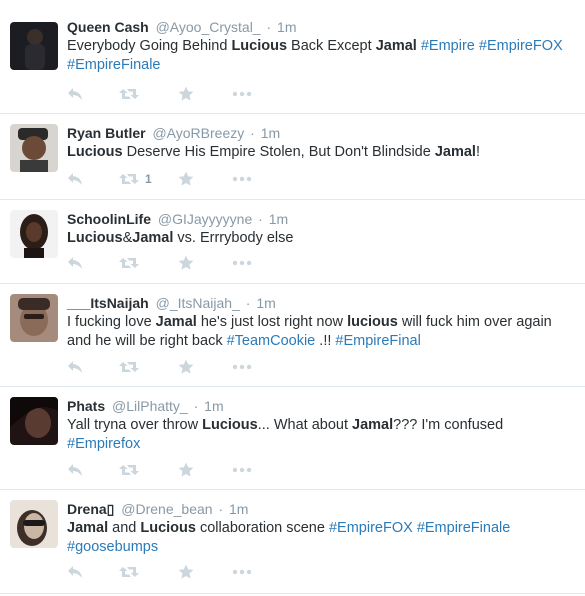  Describe the element at coordinates (198, 303) in the screenshot. I see `user-handle: @_ItsNaijah_` at that location.